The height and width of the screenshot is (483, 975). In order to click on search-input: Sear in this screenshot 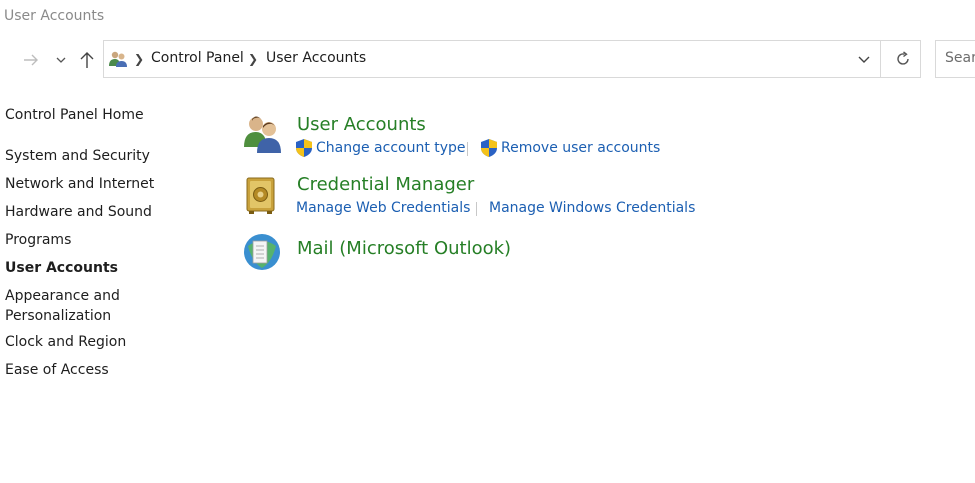, I will do `click(955, 59)`.